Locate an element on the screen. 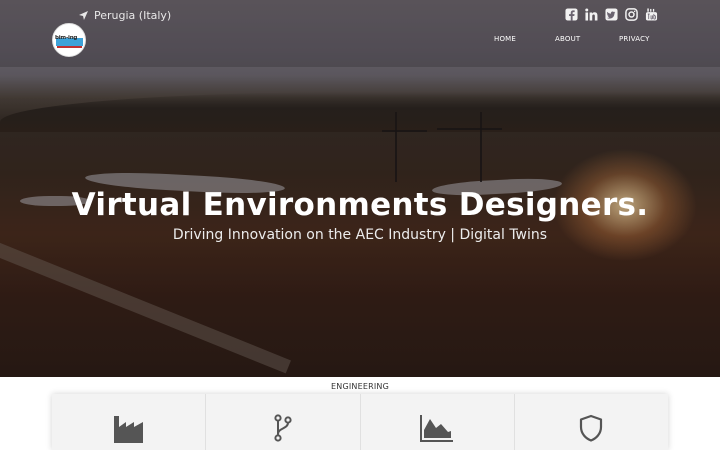 The height and width of the screenshot is (450, 720). card-area-chart is located at coordinates (437, 422).